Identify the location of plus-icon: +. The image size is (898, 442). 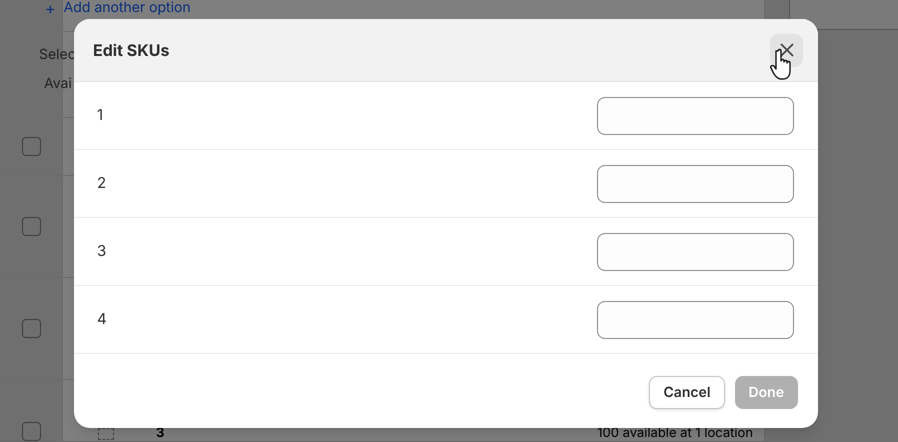
(50, 8).